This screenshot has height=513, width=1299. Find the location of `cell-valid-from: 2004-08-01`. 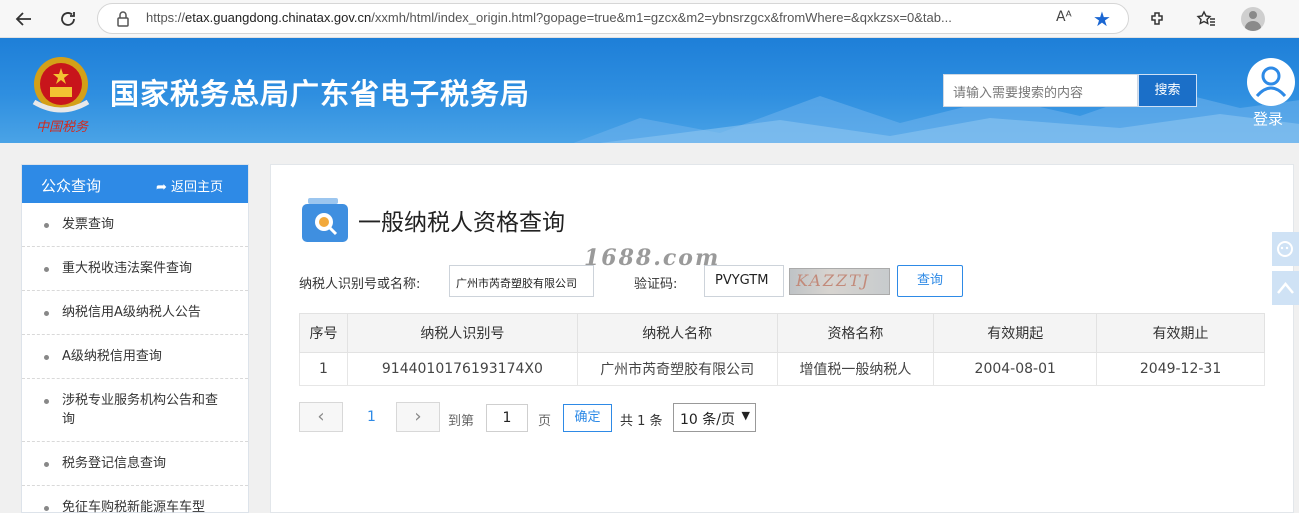

cell-valid-from: 2004-08-01 is located at coordinates (1015, 369).